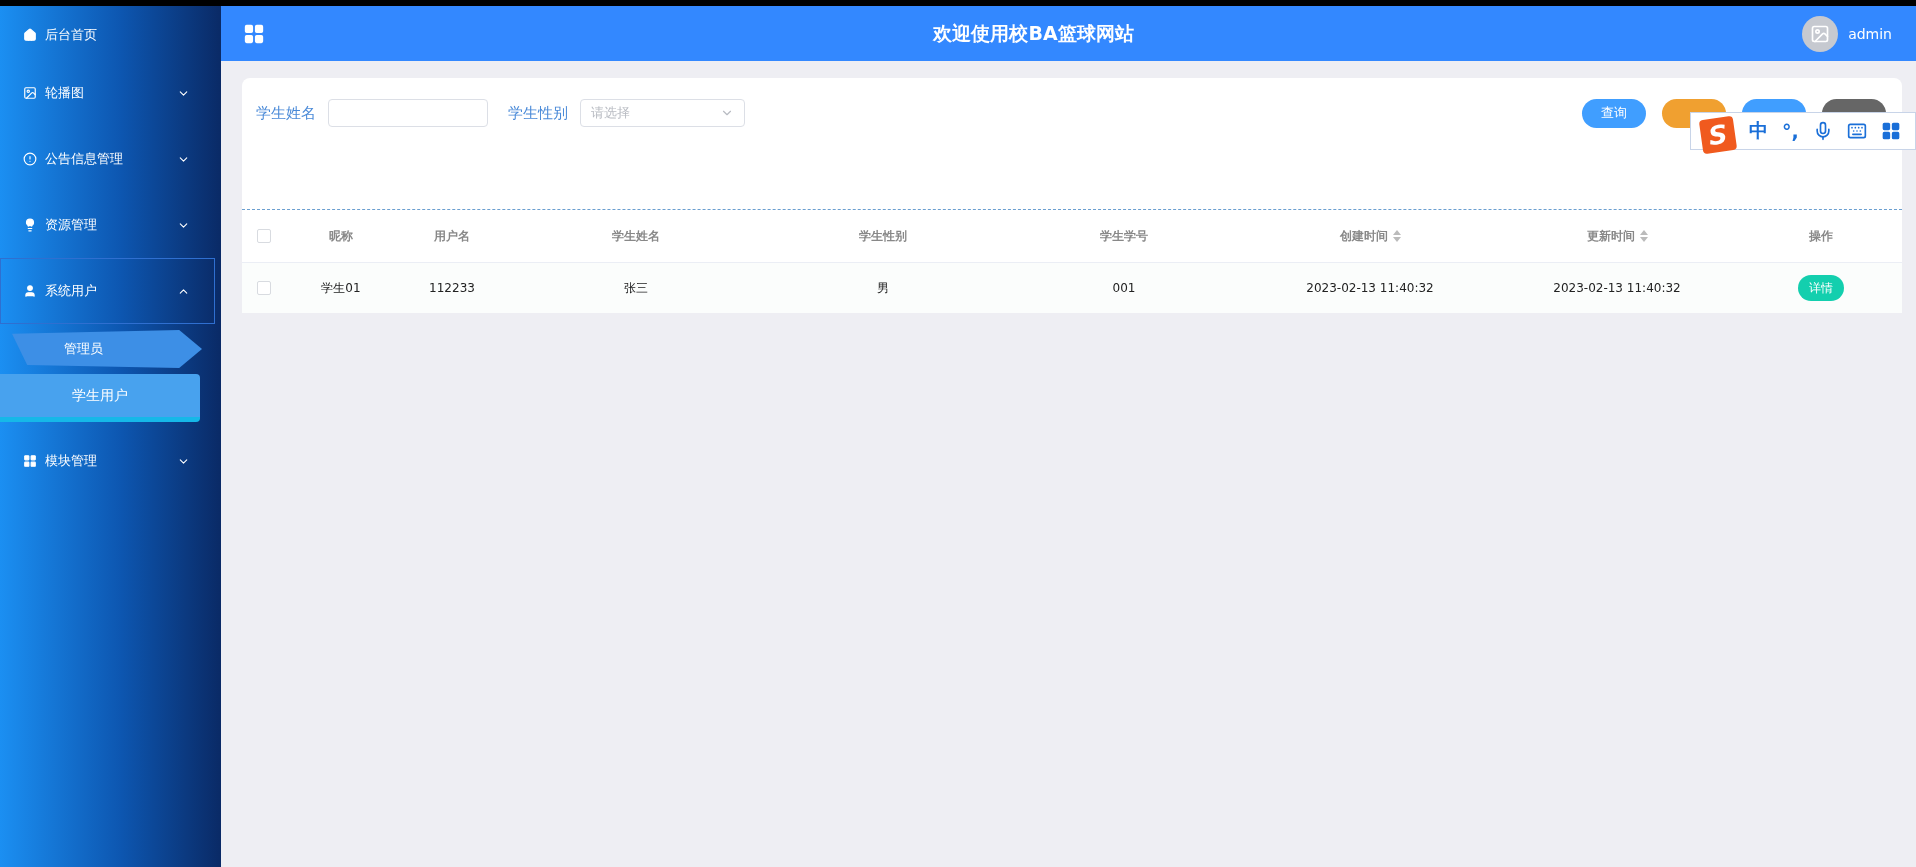 Image resolution: width=1916 pixels, height=867 pixels. I want to click on field-label: 学生姓名, so click(286, 113).